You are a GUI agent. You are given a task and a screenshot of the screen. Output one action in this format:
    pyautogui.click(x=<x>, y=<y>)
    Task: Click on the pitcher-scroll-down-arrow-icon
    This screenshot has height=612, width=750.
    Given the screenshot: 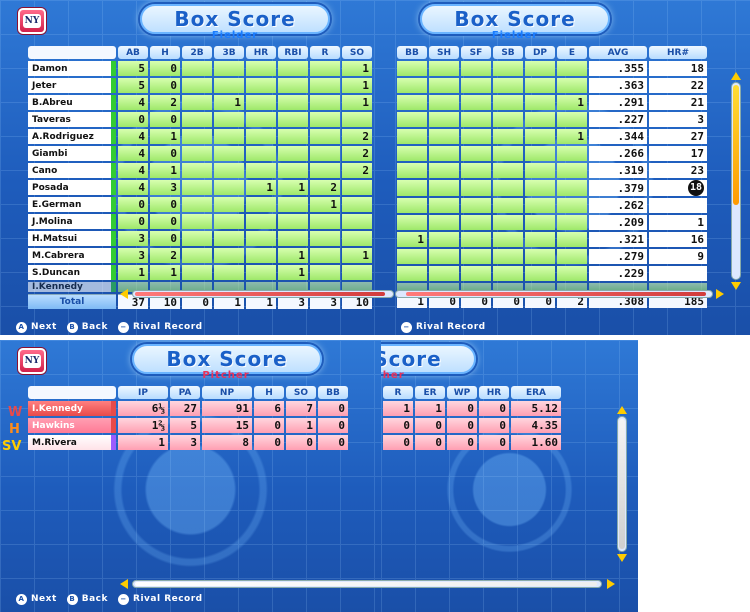 What is the action you would take?
    pyautogui.click(x=622, y=558)
    